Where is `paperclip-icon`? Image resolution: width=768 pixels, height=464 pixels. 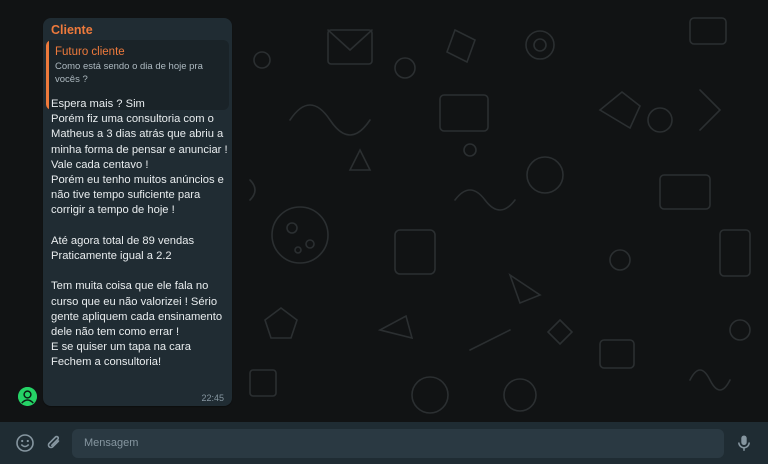
paperclip-icon is located at coordinates (54, 443).